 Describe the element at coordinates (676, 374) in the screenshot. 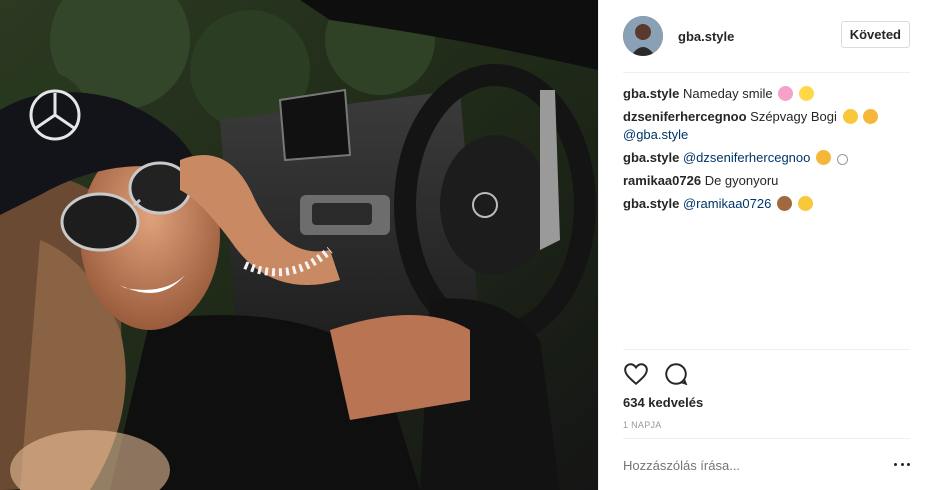

I see `comment-icon` at that location.